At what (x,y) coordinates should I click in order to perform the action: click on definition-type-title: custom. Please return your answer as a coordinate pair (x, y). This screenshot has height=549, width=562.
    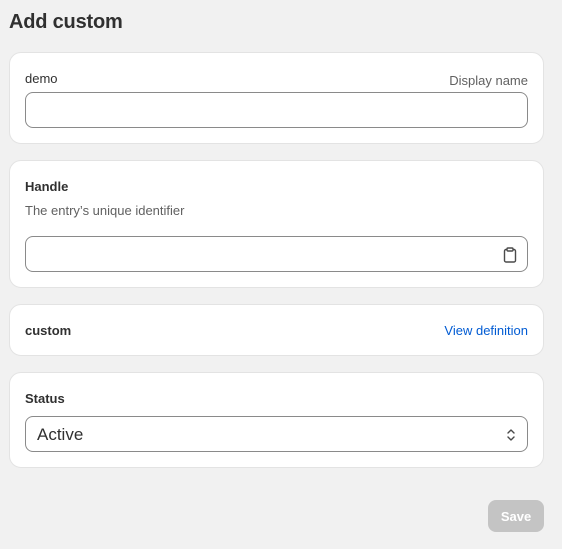
    Looking at the image, I should click on (48, 330).